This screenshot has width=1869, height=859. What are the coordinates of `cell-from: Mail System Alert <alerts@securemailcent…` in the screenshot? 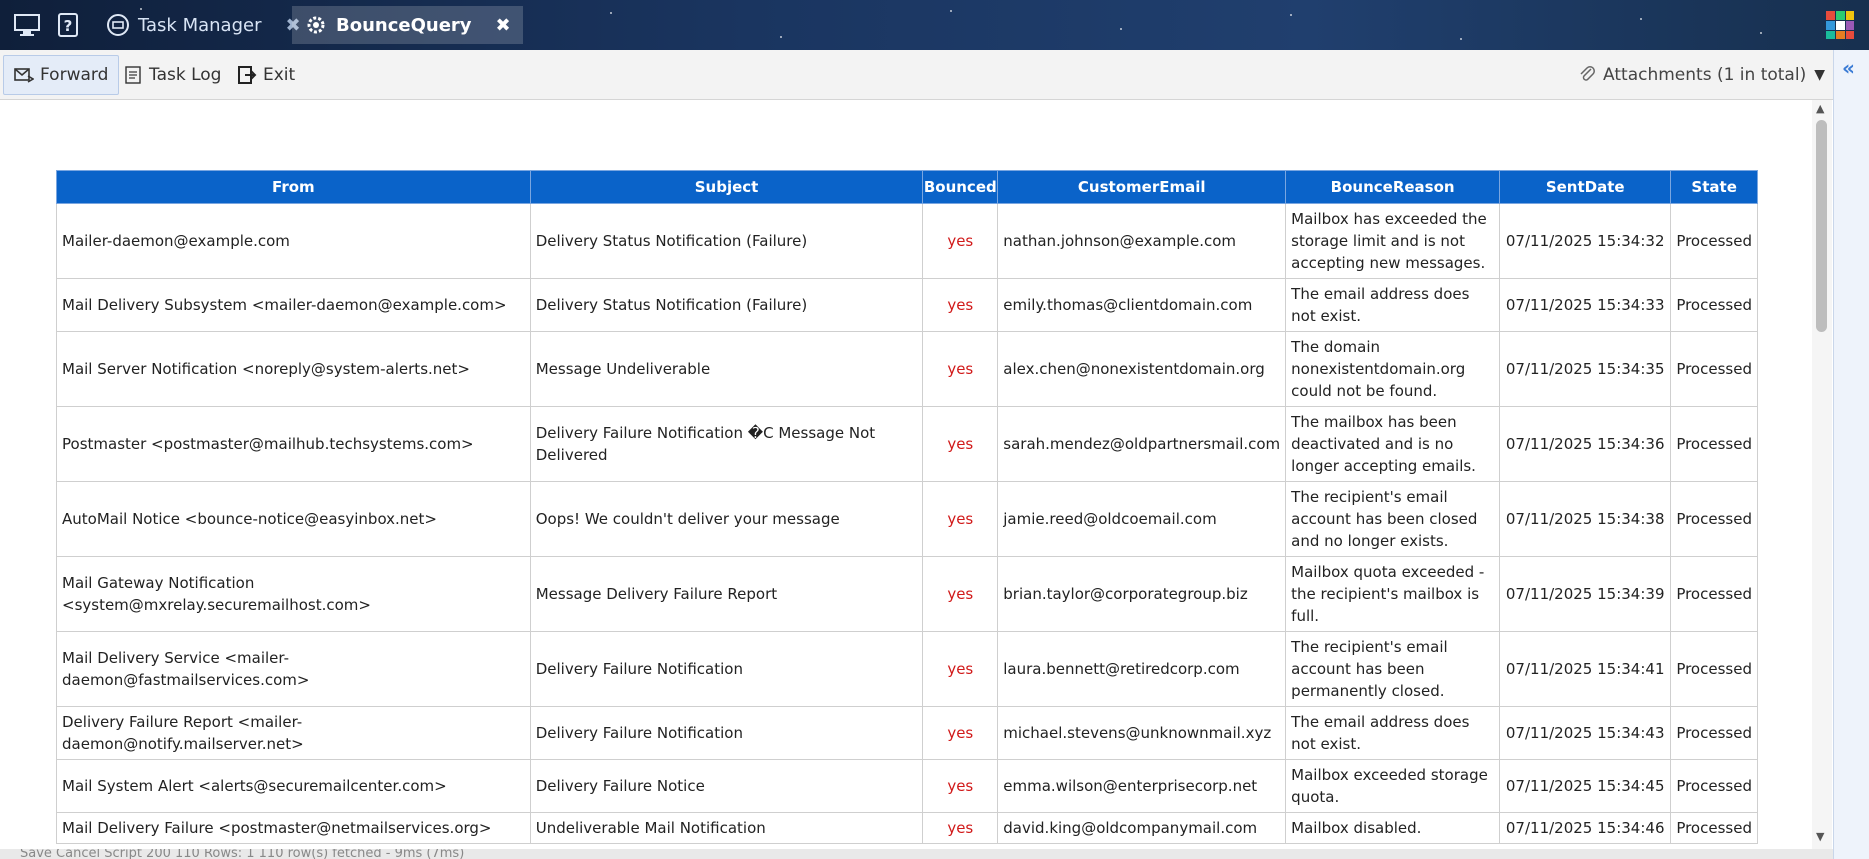 It's located at (293, 786).